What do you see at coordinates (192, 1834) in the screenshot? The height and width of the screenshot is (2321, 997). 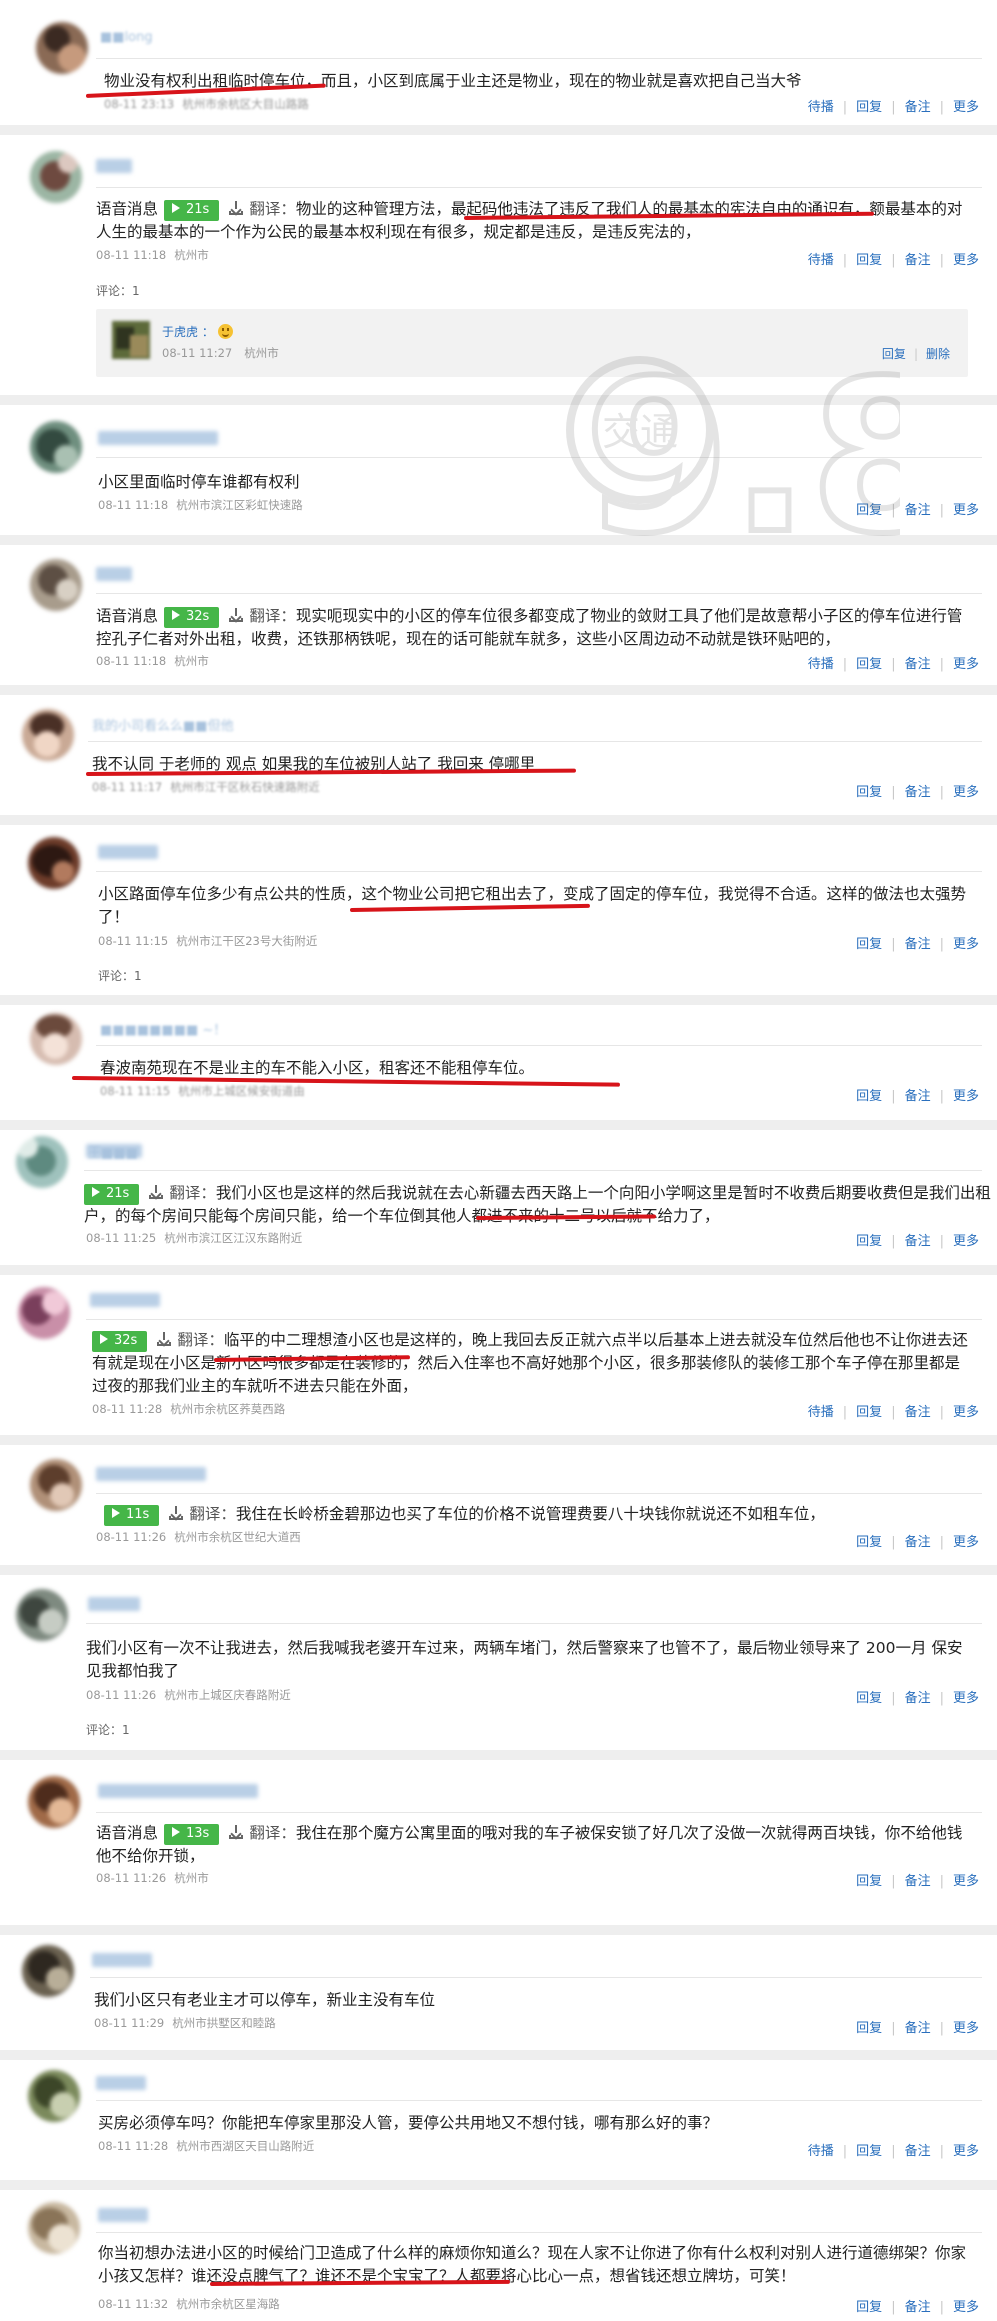 I see `voice-play-button: 13s` at bounding box center [192, 1834].